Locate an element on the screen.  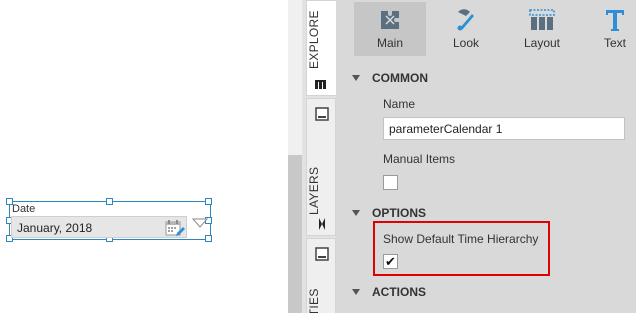
toolbar-tab-main: Main is located at coordinates (390, 29).